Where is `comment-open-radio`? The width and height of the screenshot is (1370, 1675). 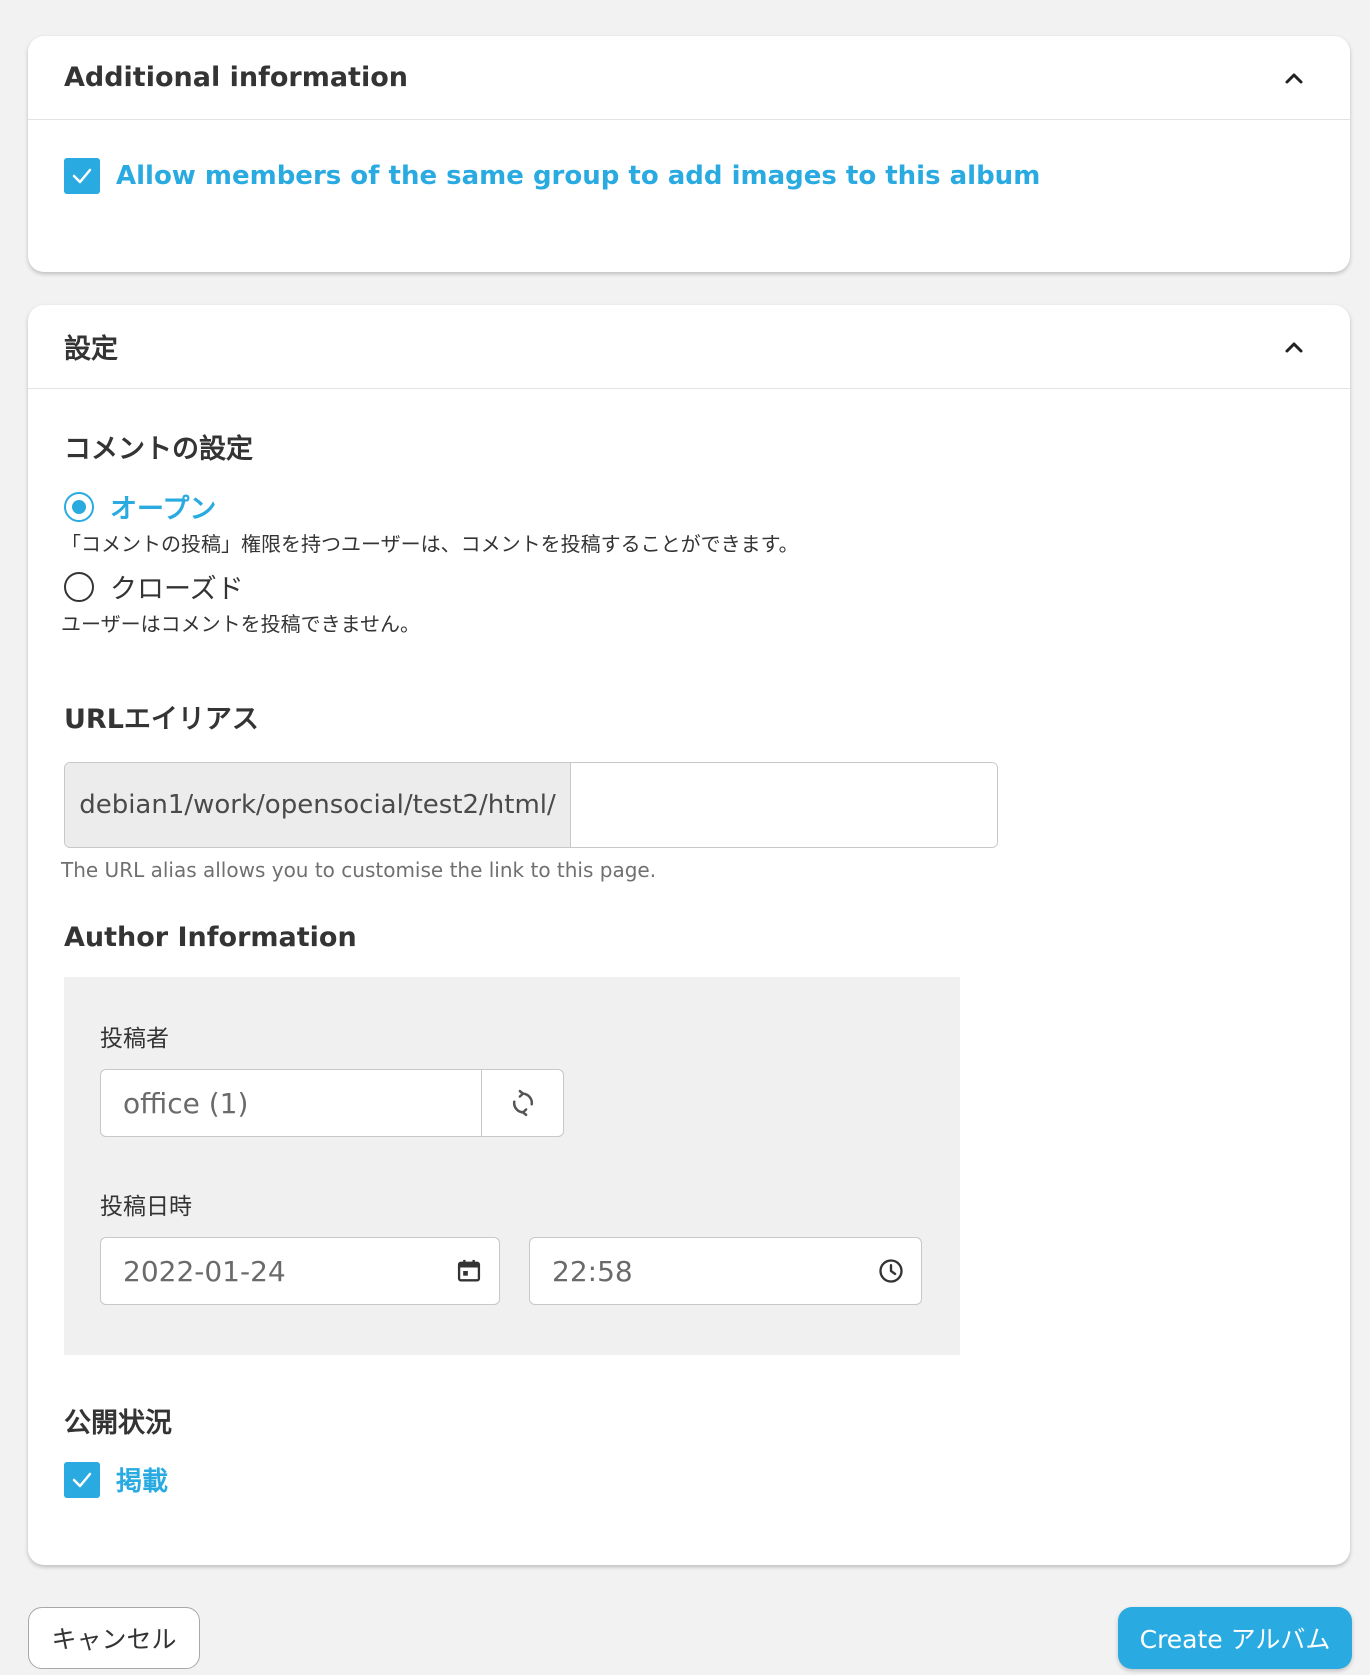
comment-open-radio is located at coordinates (79, 506).